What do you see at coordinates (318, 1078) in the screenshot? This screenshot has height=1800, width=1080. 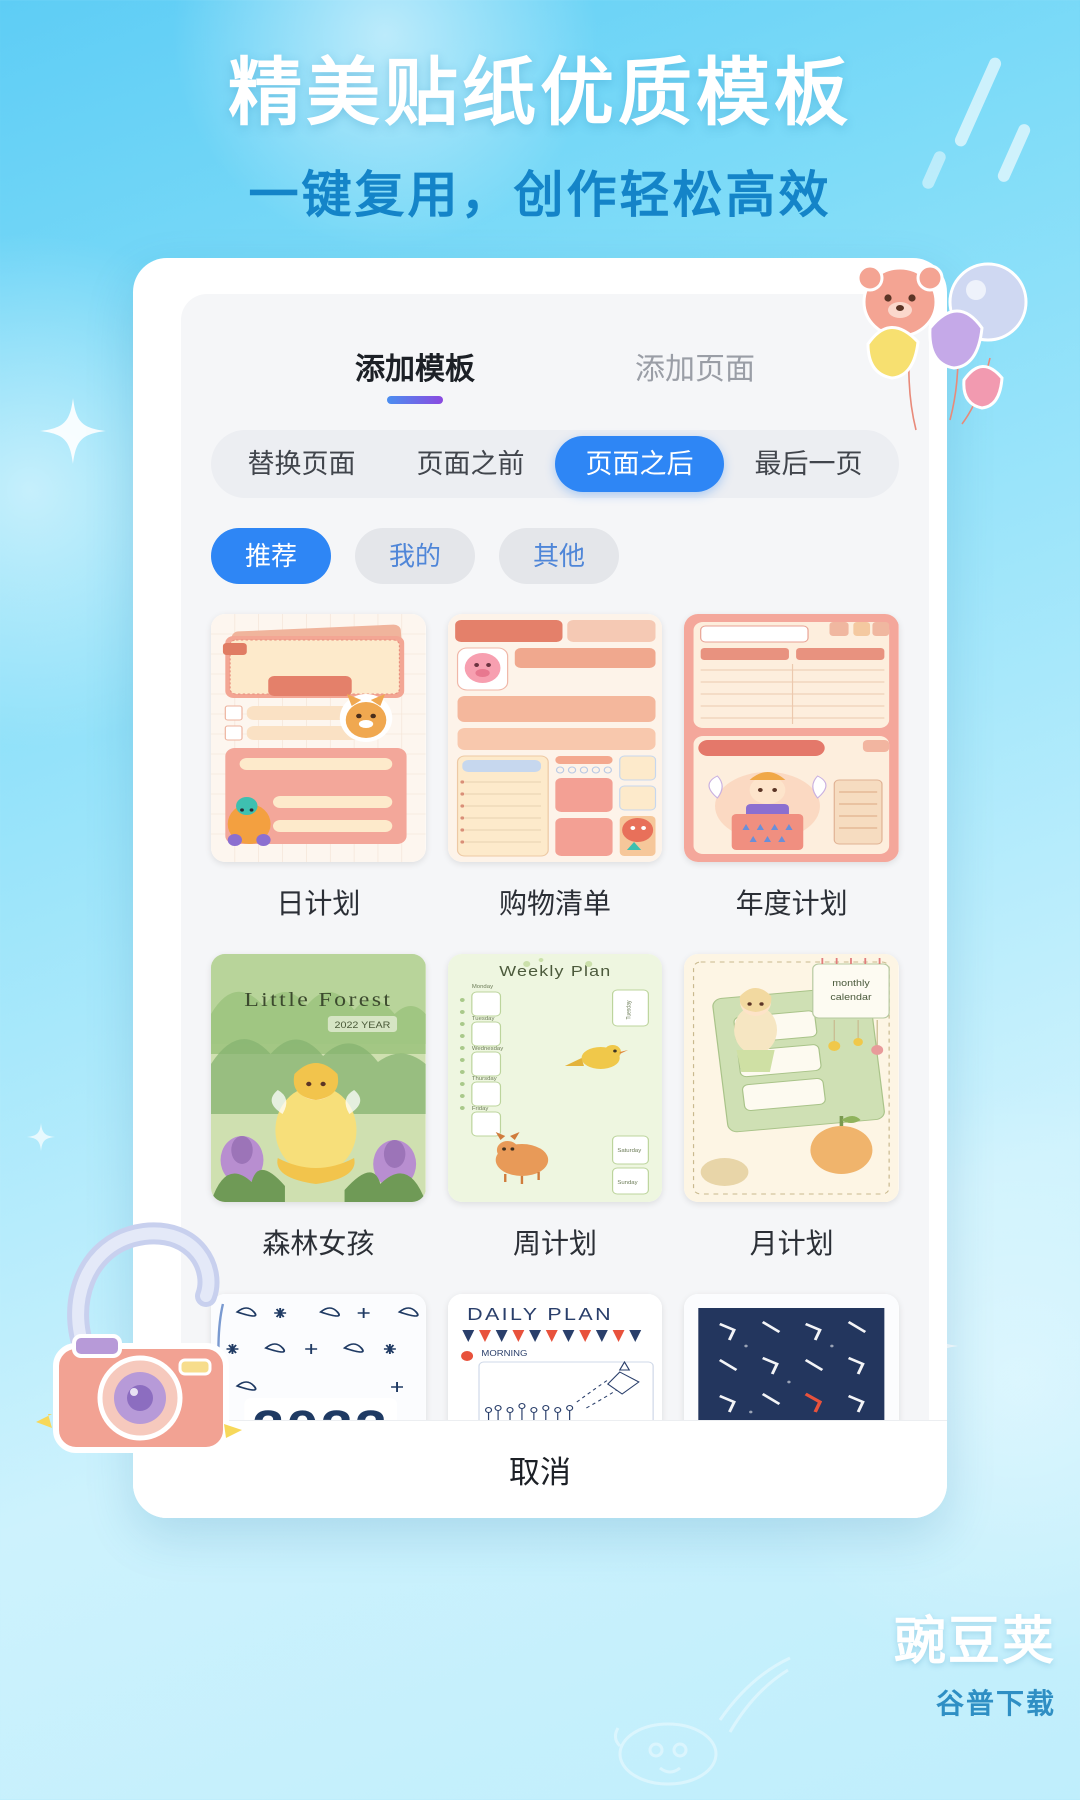 I see `template-thumbnail-forest-girl: Little Forest 2022 YEAR` at bounding box center [318, 1078].